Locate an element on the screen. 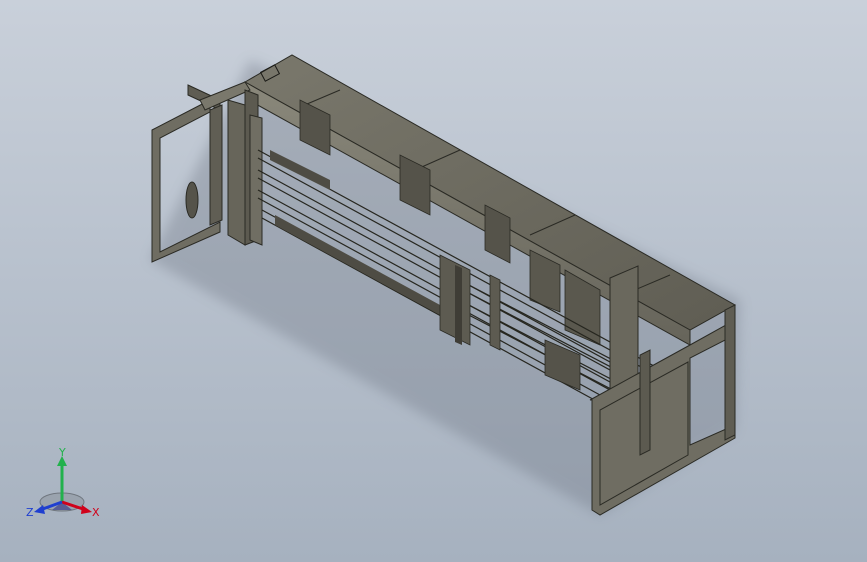 The height and width of the screenshot is (562, 867). y-axis-label: Y is located at coordinates (62, 452).